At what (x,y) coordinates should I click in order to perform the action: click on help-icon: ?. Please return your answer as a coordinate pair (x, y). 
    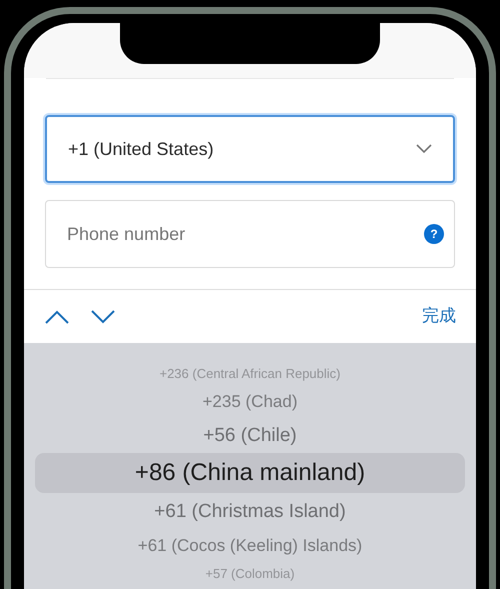
    Looking at the image, I should click on (434, 234).